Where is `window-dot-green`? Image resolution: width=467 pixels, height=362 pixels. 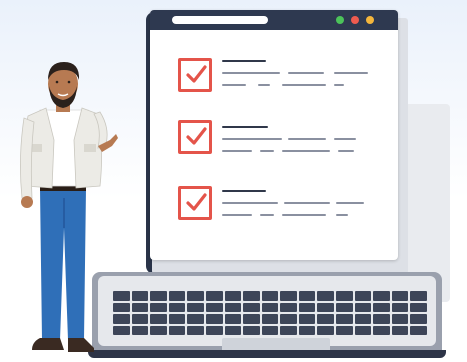
window-dot-green is located at coordinates (340, 20).